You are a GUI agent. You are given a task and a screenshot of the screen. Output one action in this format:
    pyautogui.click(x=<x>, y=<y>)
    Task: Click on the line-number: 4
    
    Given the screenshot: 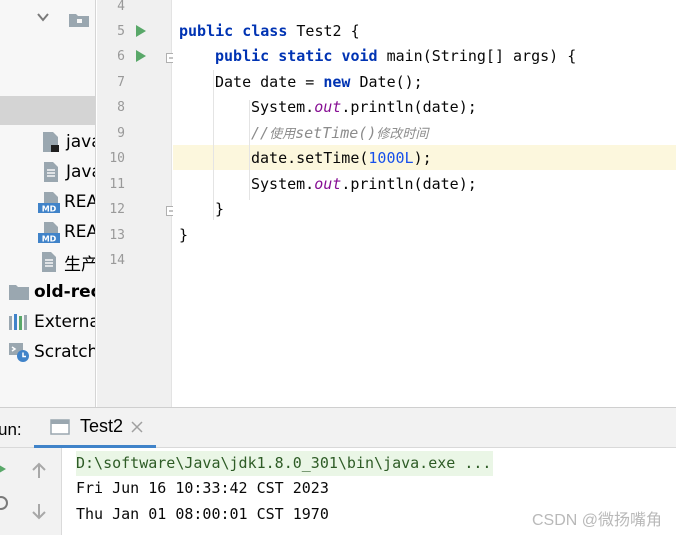 What is the action you would take?
    pyautogui.click(x=121, y=7)
    